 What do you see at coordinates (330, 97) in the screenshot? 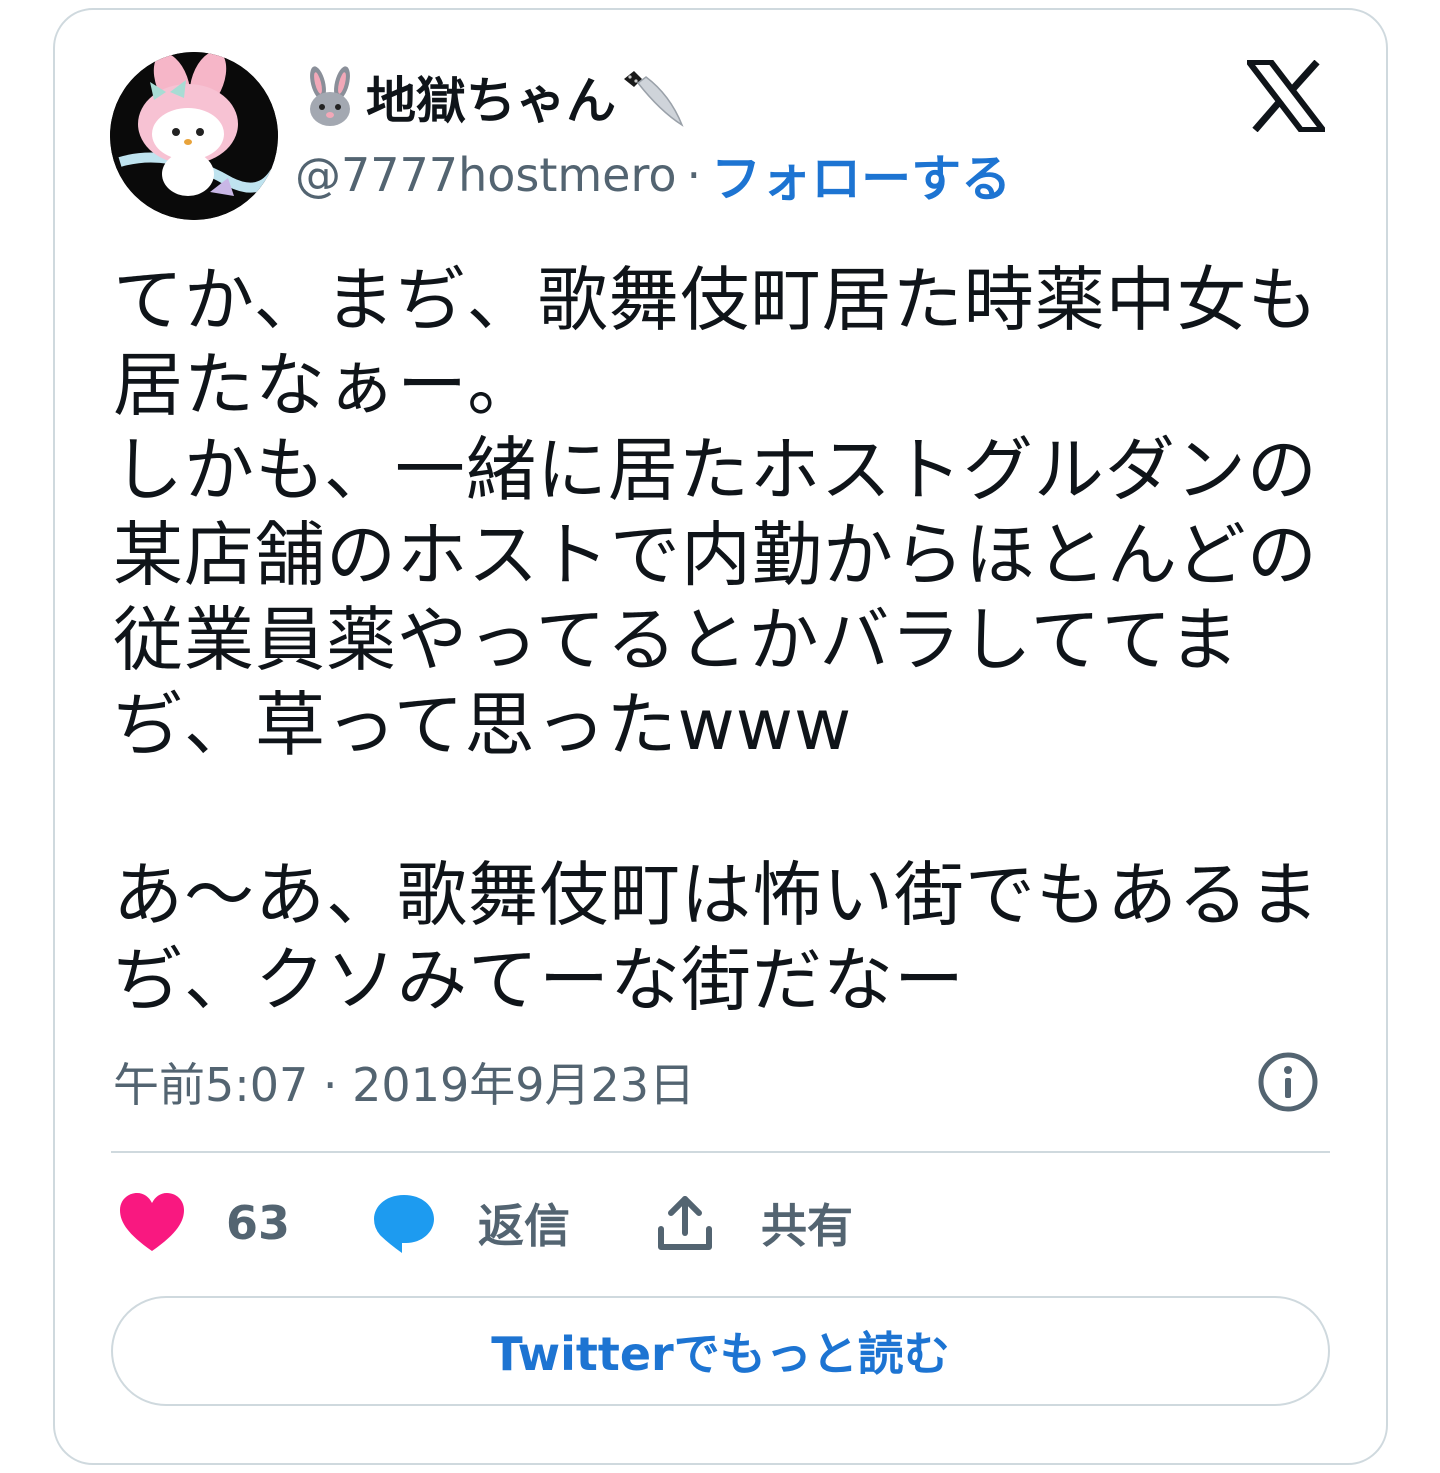
I see `rabbit-icon` at bounding box center [330, 97].